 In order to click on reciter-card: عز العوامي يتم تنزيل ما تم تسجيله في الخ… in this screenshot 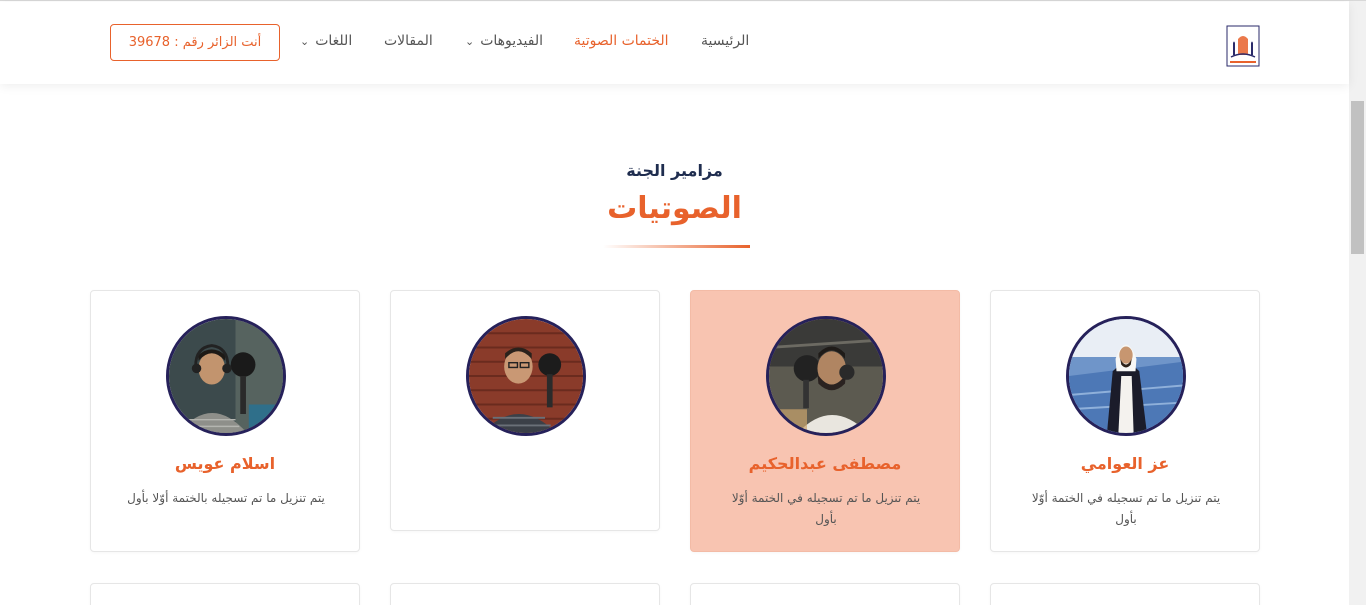, I will do `click(1125, 421)`.